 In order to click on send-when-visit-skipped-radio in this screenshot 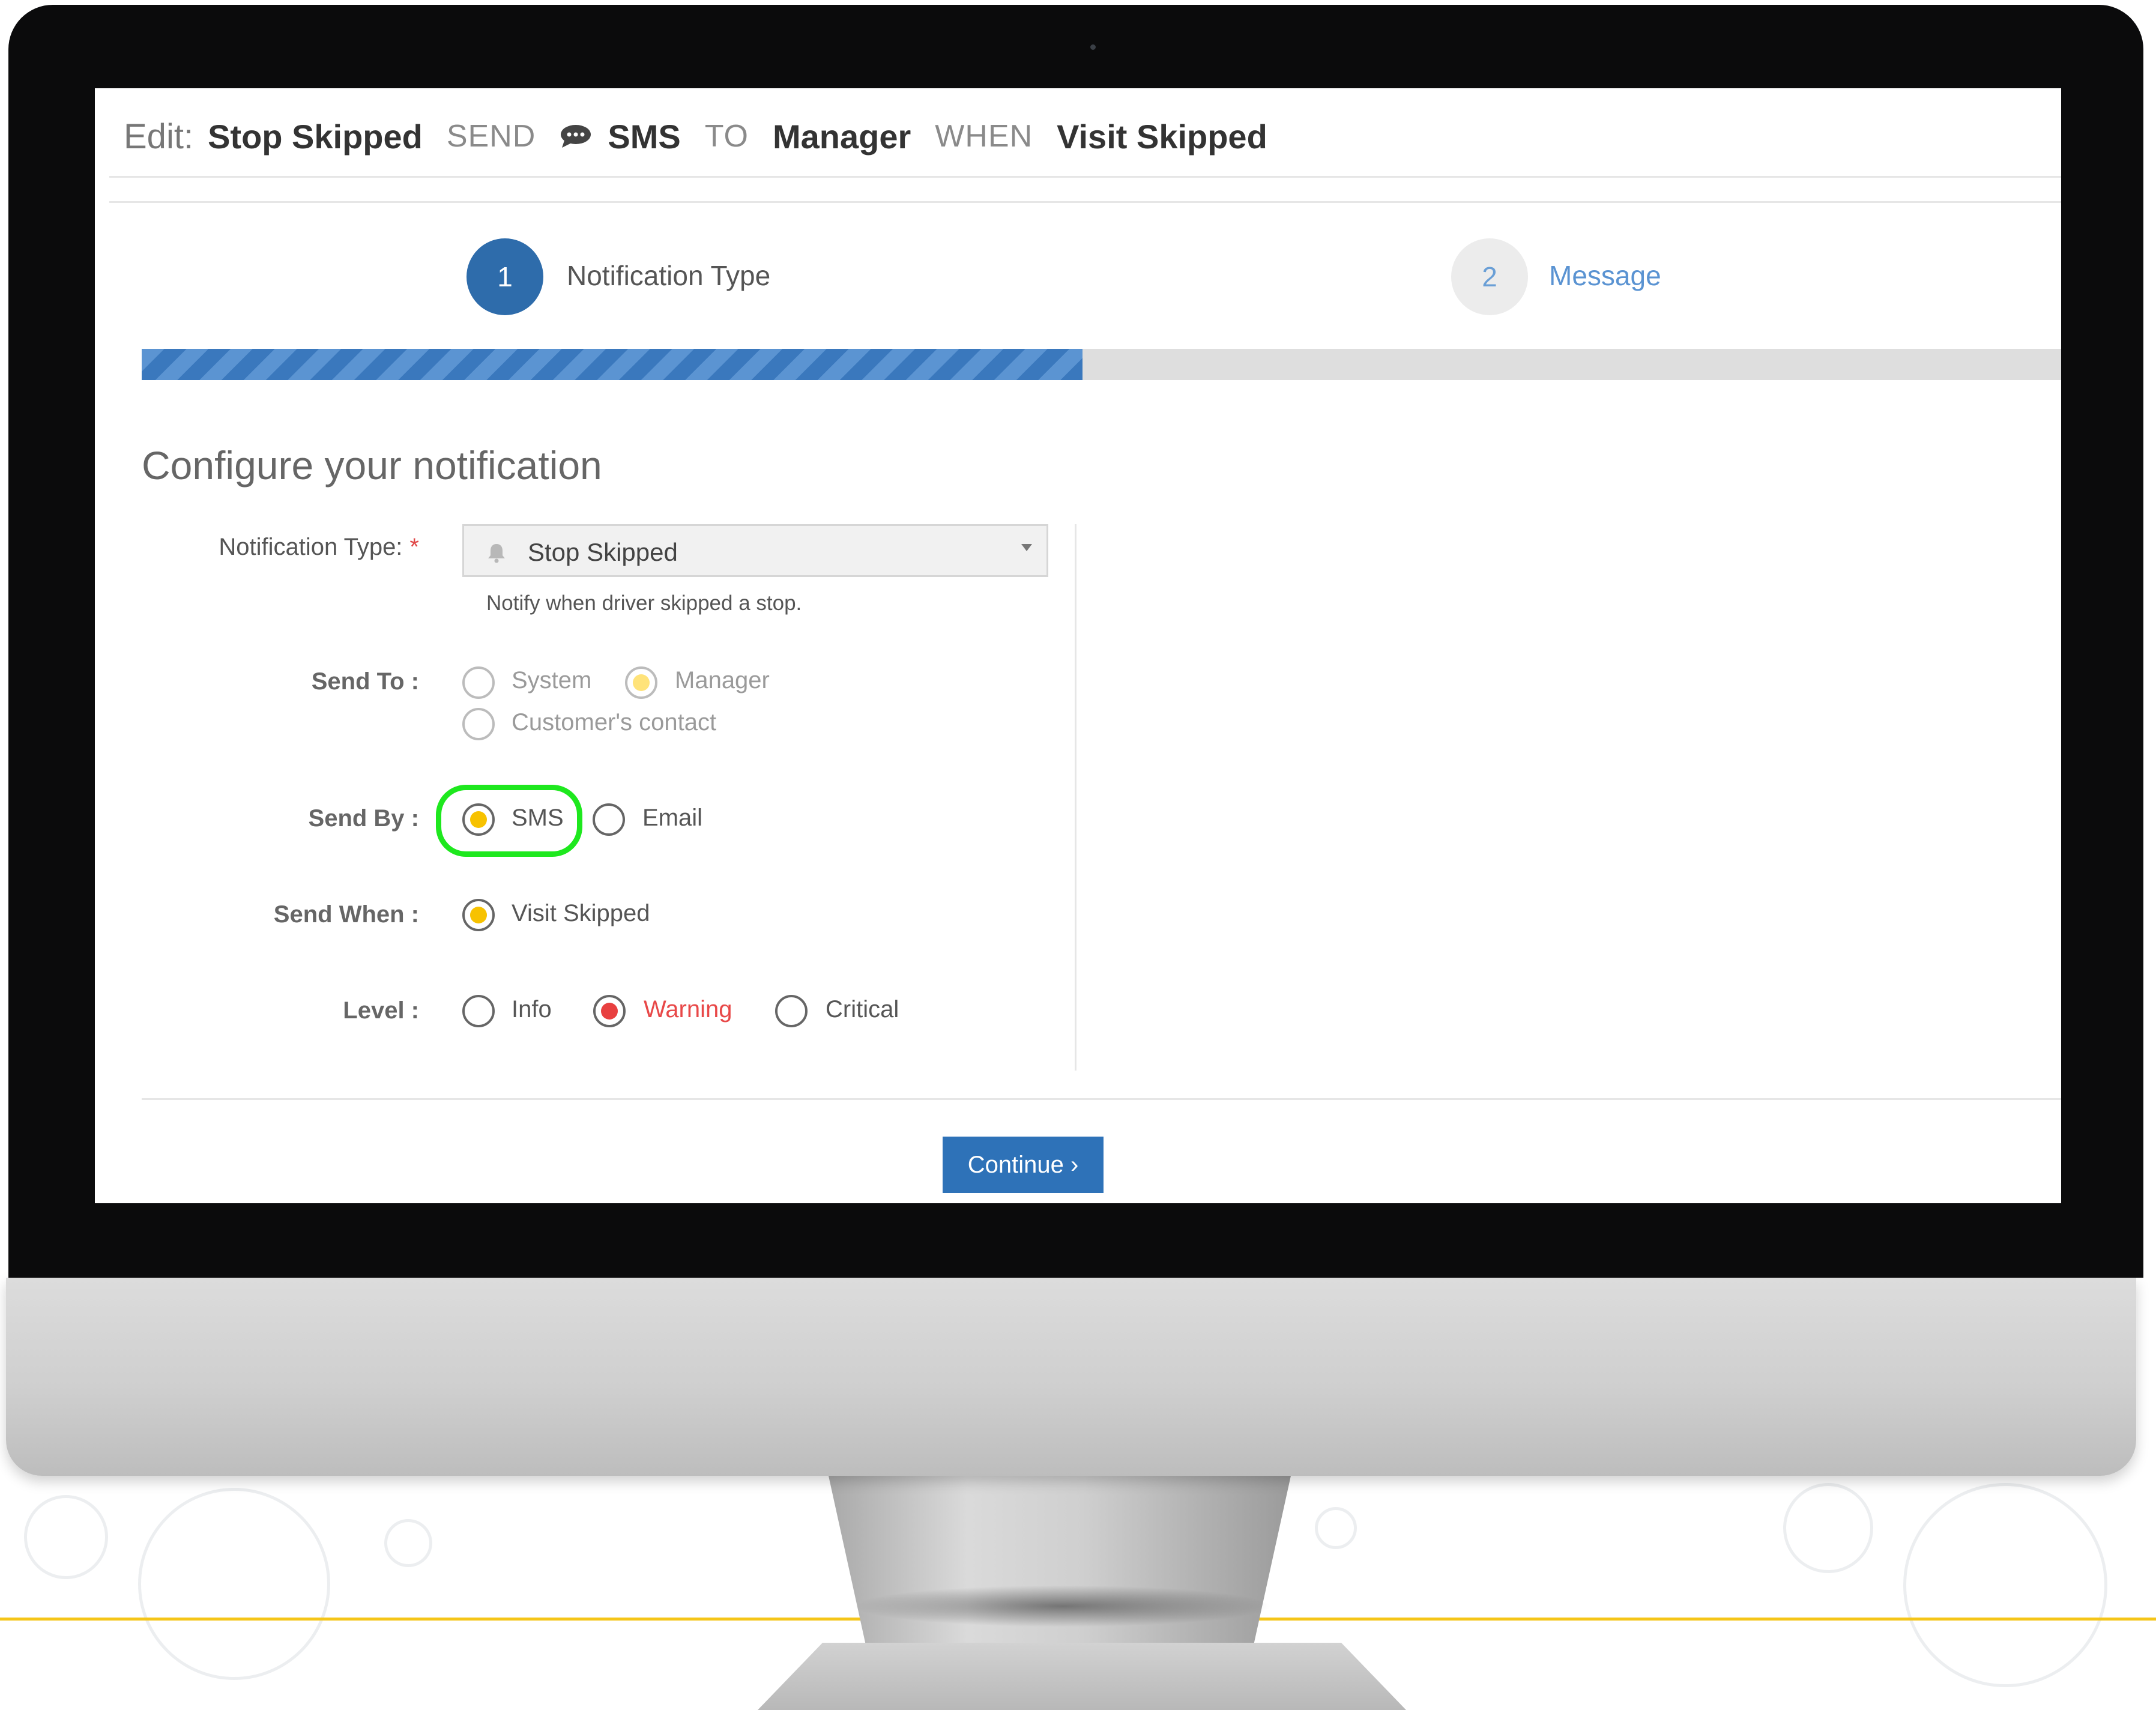, I will do `click(478, 915)`.